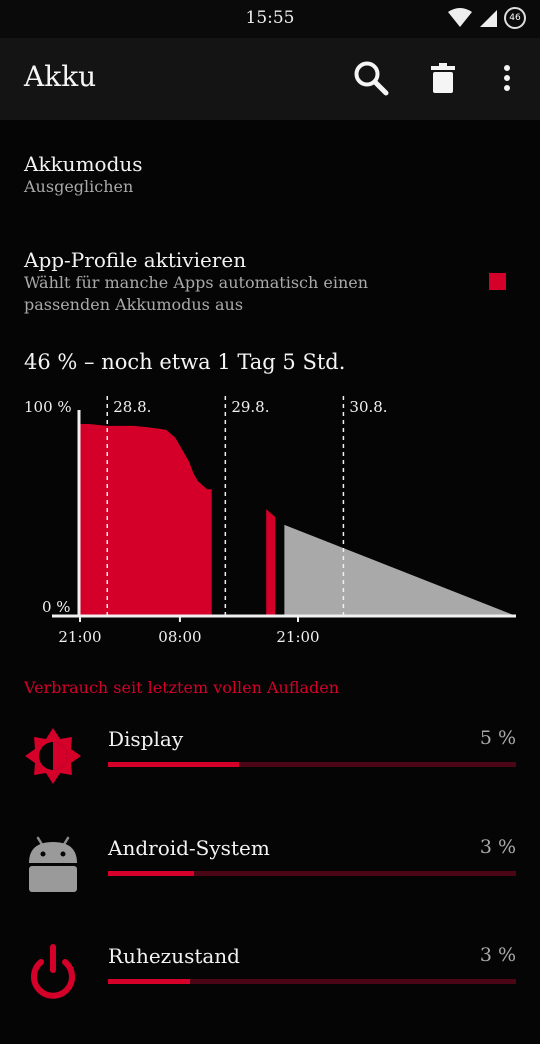  What do you see at coordinates (497, 738) in the screenshot?
I see `usage-item-percent: 5 %` at bounding box center [497, 738].